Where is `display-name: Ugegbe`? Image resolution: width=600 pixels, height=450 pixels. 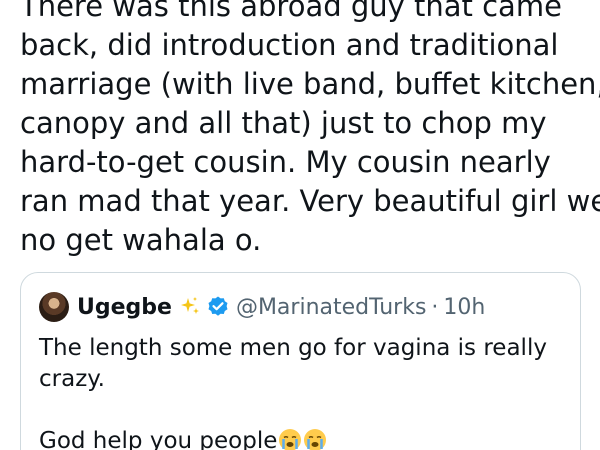
display-name: Ugegbe is located at coordinates (124, 307).